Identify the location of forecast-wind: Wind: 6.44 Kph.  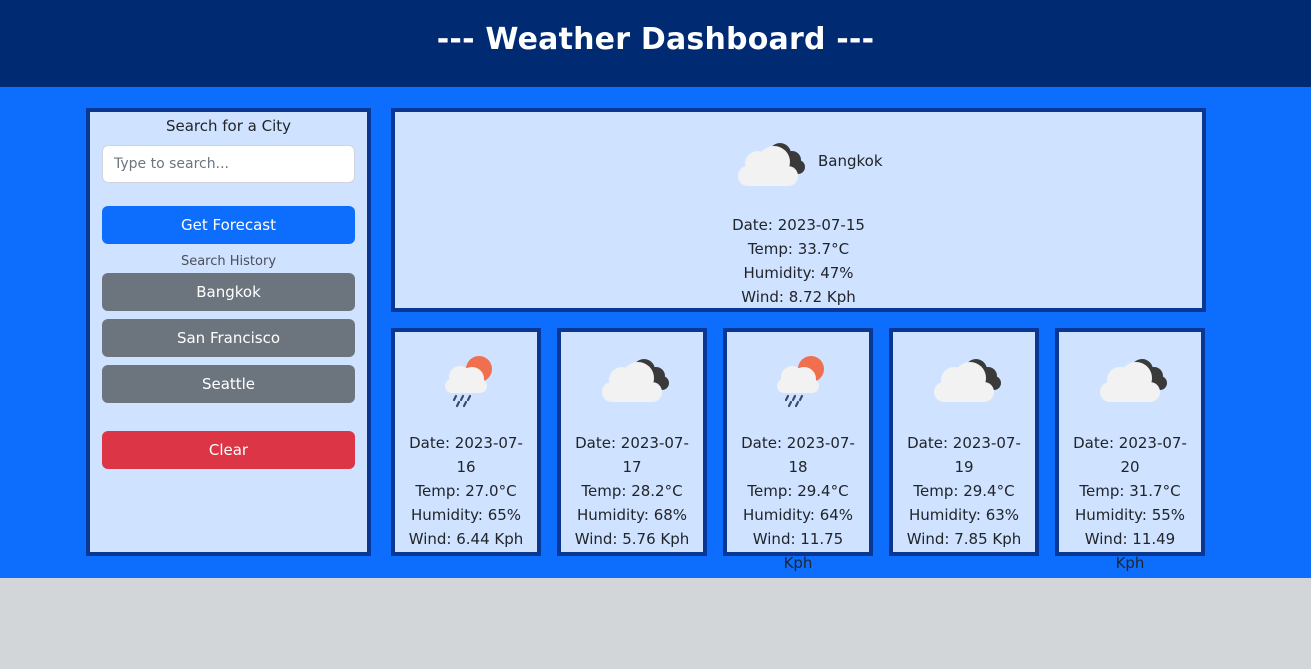
(466, 539).